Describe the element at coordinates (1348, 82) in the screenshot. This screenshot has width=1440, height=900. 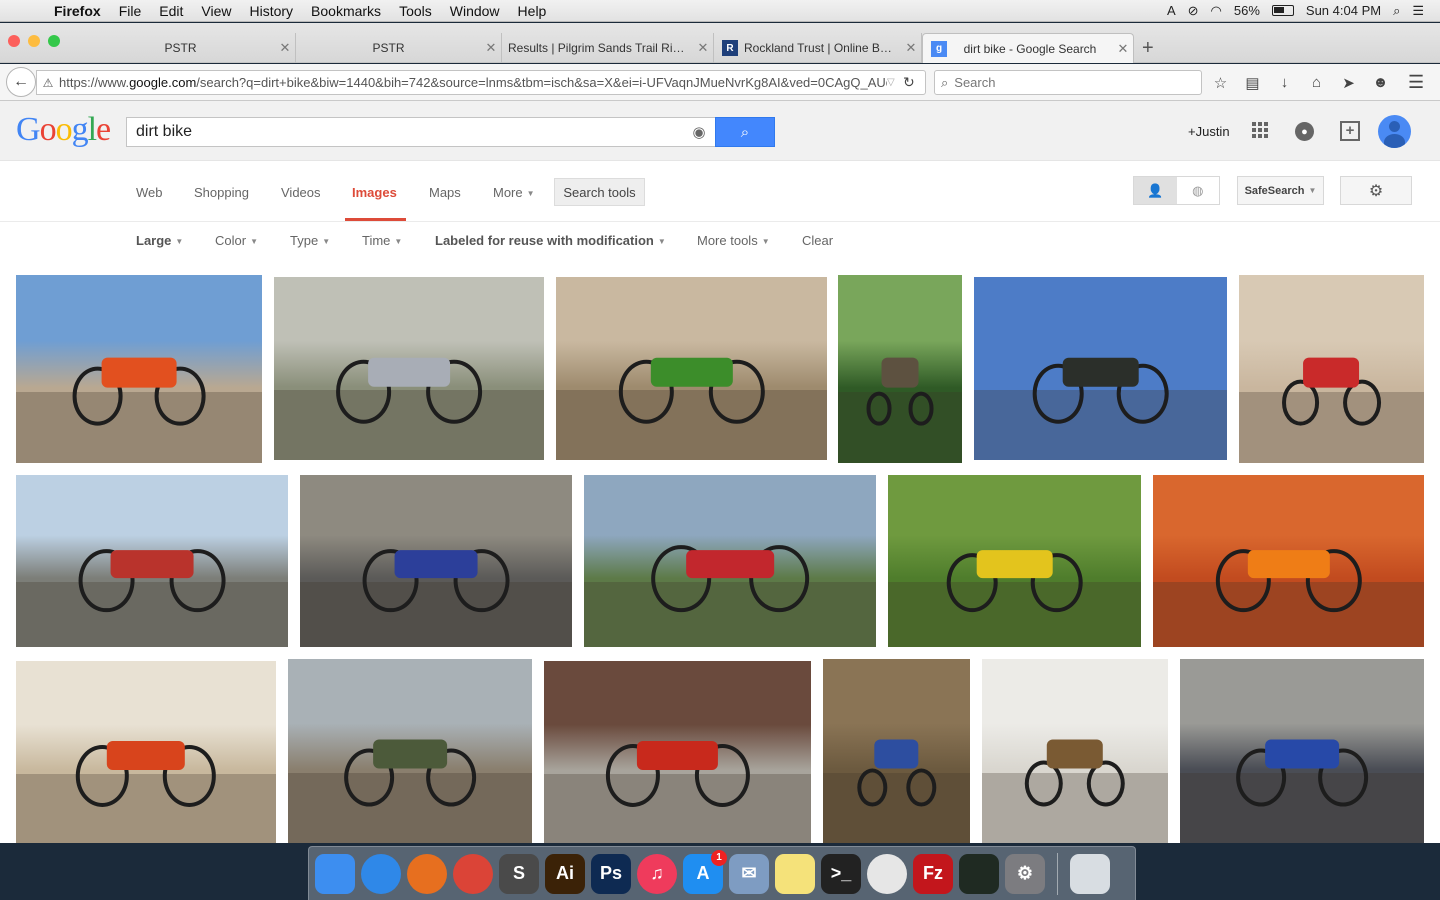
I see `send-icon: ➤` at that location.